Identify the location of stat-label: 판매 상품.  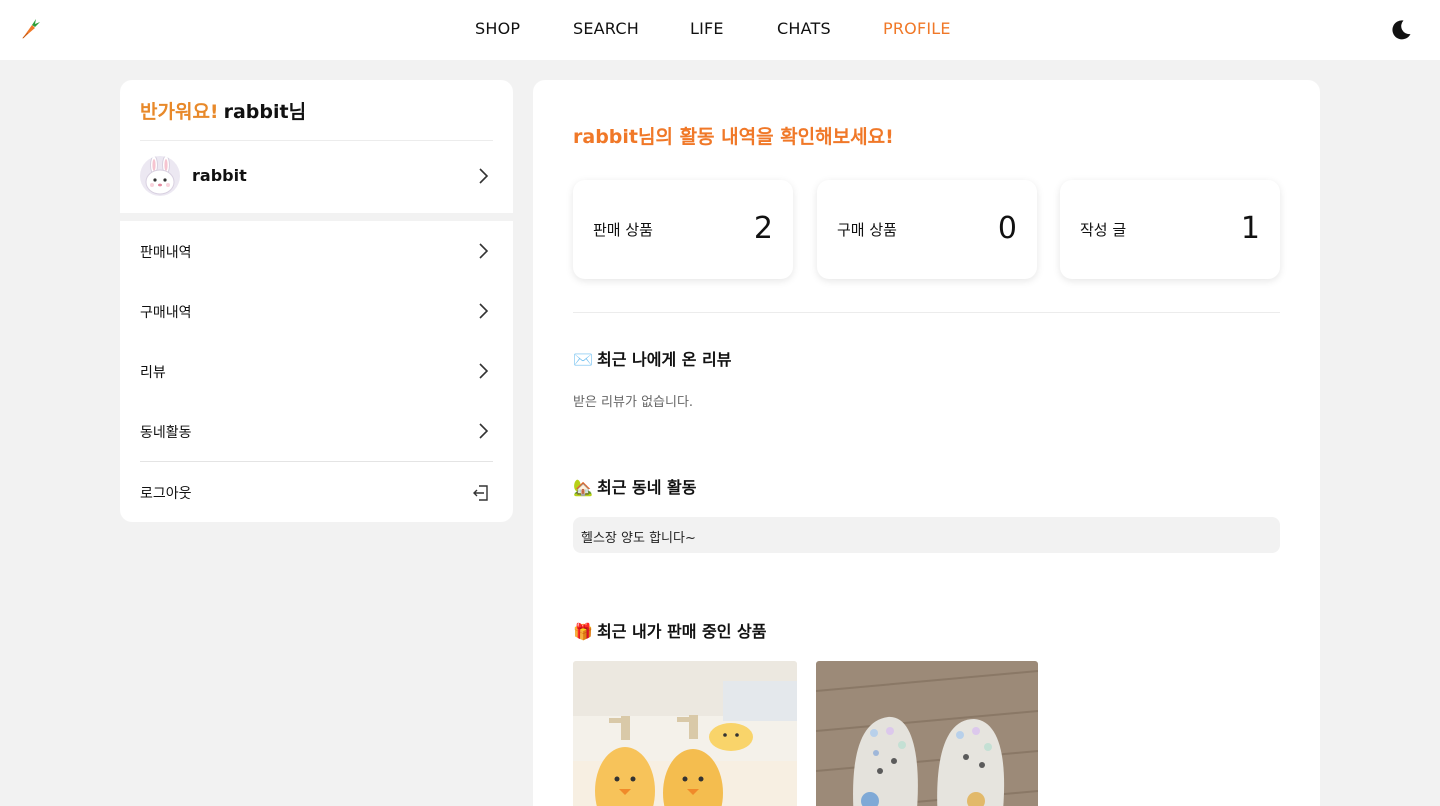
(623, 230).